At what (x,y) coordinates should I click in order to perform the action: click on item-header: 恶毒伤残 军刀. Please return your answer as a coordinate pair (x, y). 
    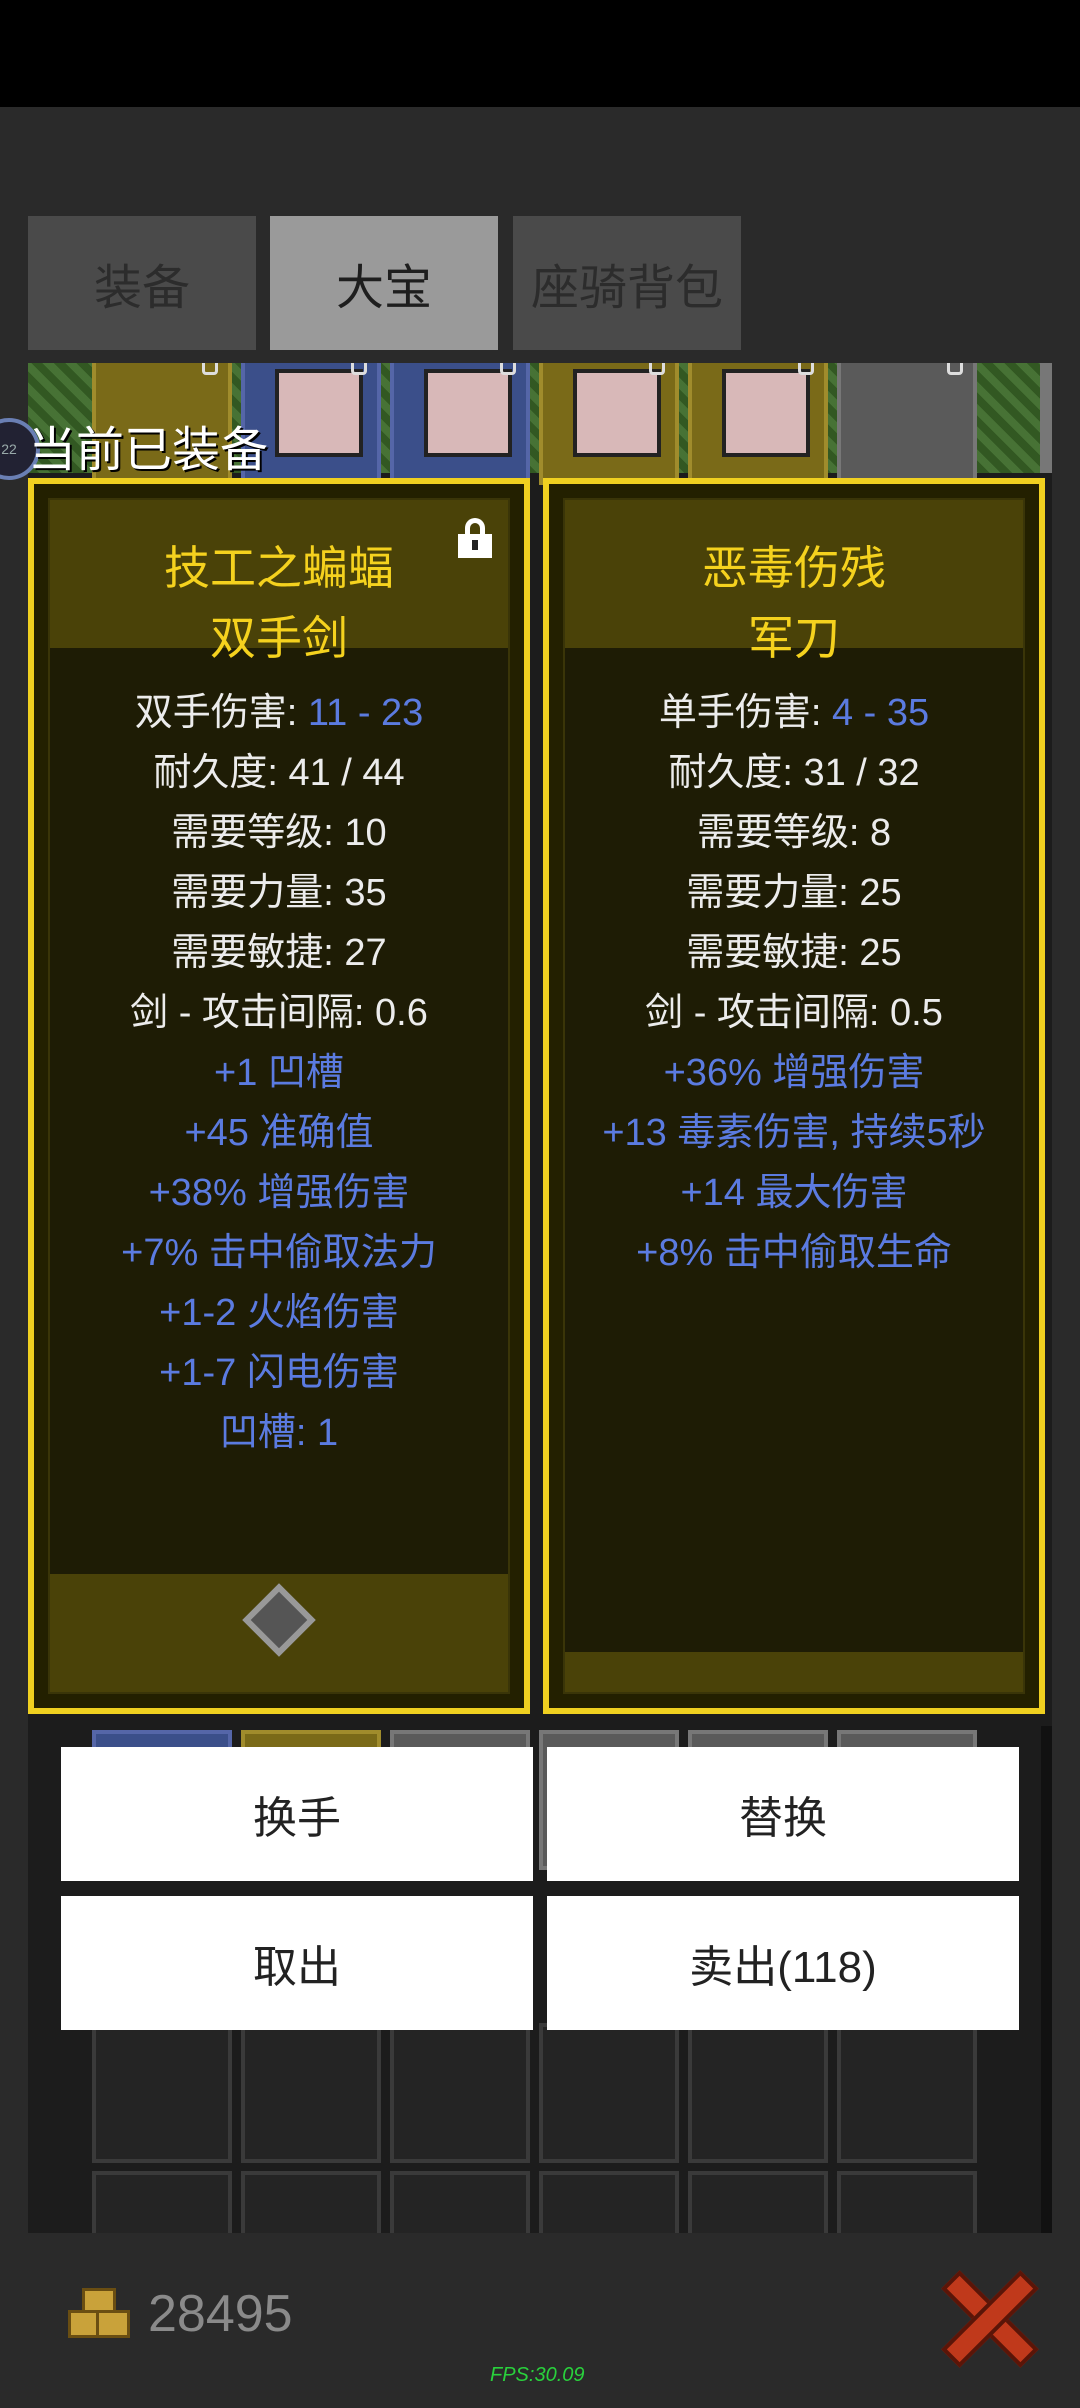
    Looking at the image, I should click on (794, 582).